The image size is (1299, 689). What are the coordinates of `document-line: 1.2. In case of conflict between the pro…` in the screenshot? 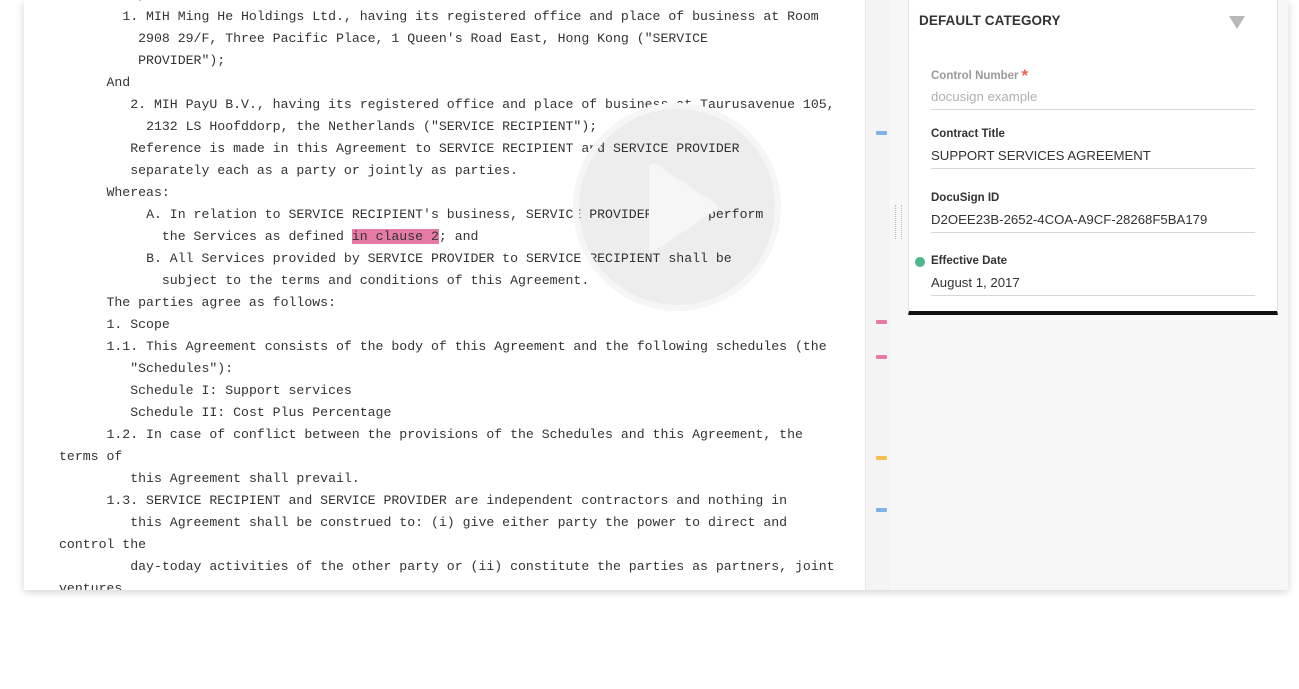 It's located at (431, 435).